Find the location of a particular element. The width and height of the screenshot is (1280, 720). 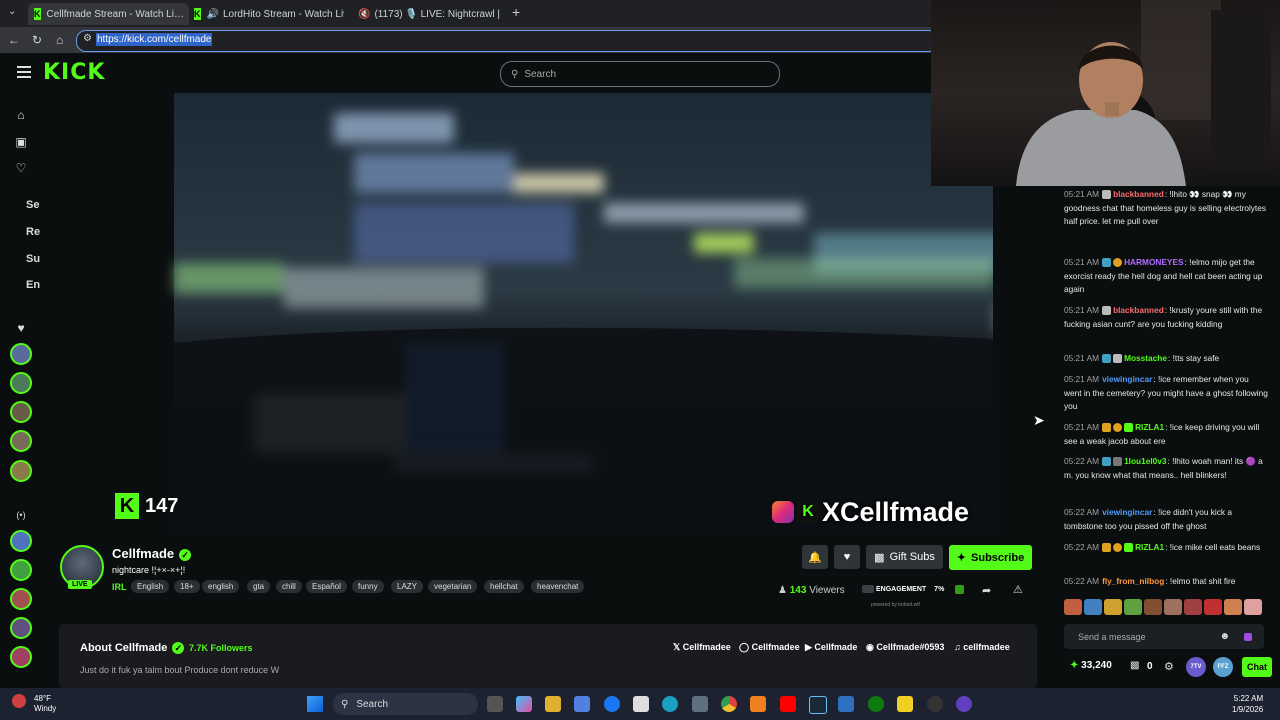

notification-bell-button: 🔔 is located at coordinates (815, 557).